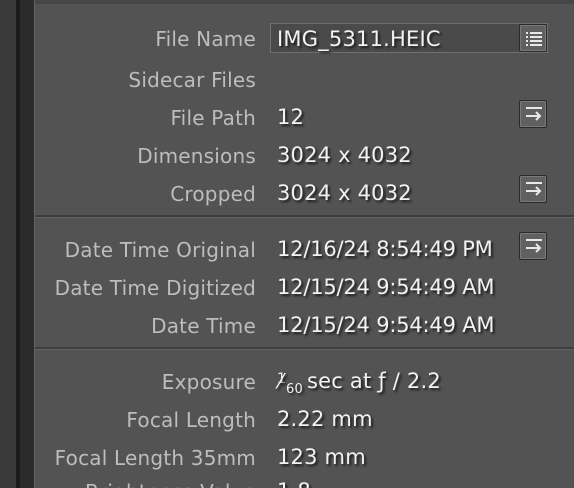 Image resolution: width=574 pixels, height=488 pixels. What do you see at coordinates (155, 288) in the screenshot?
I see `label-date-time-digitized: Date Time Digitized` at bounding box center [155, 288].